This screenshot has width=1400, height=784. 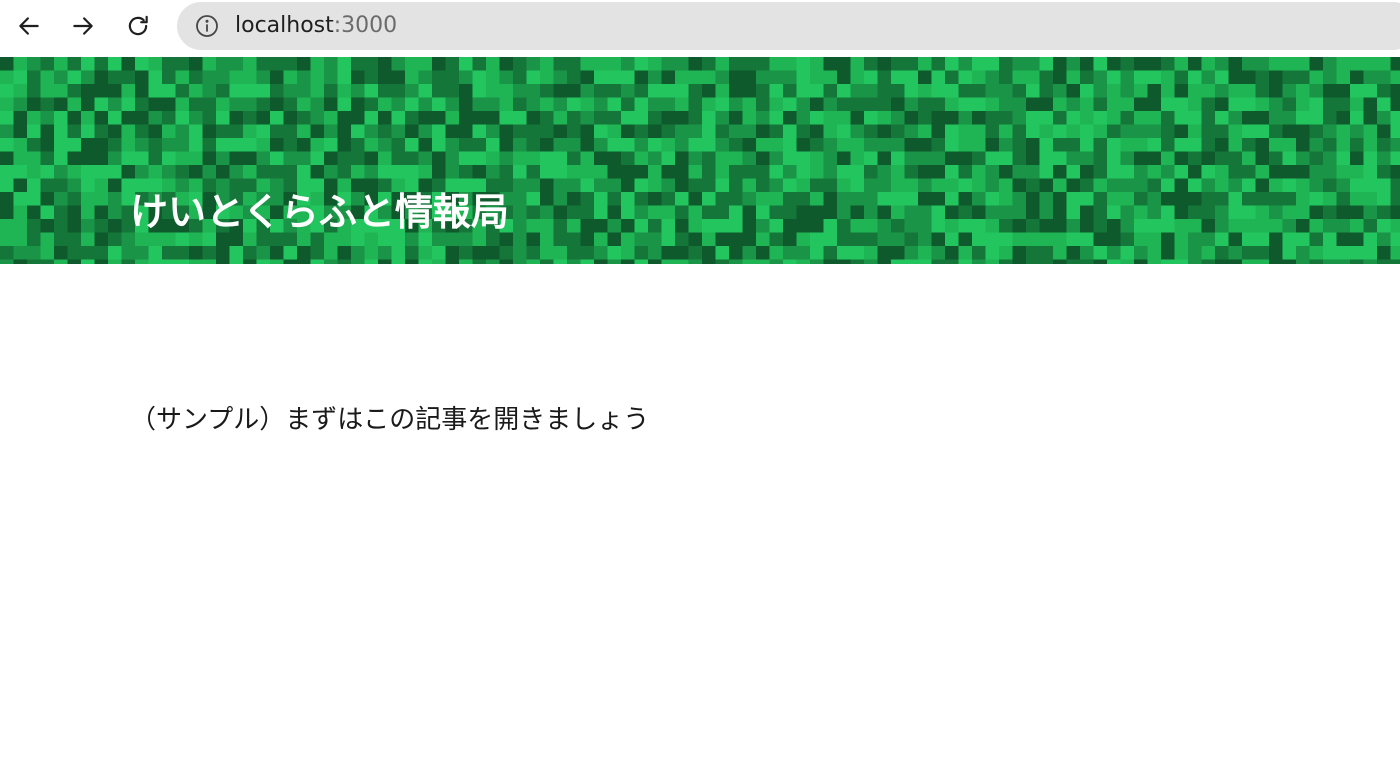 I want to click on browser-toolbar: localhost:3000, so click(x=700, y=28).